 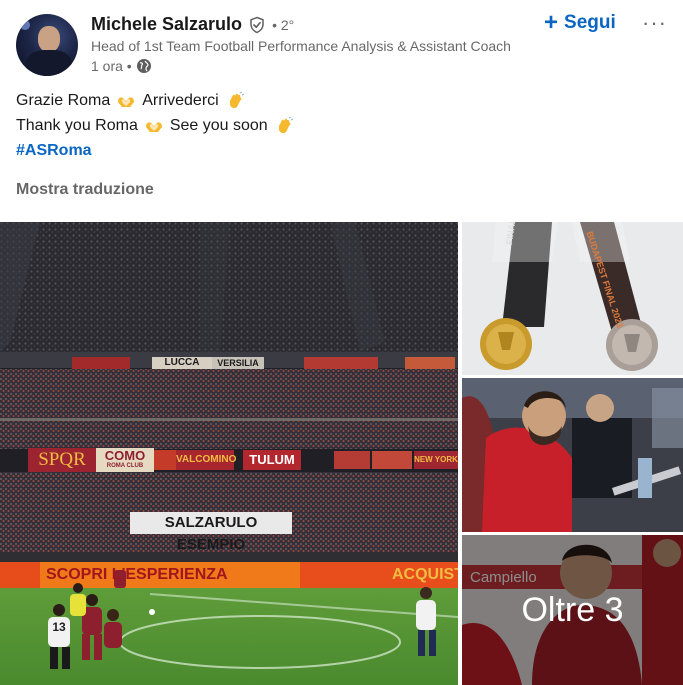 I want to click on banner-newyork: NEW YORK, so click(x=436, y=459).